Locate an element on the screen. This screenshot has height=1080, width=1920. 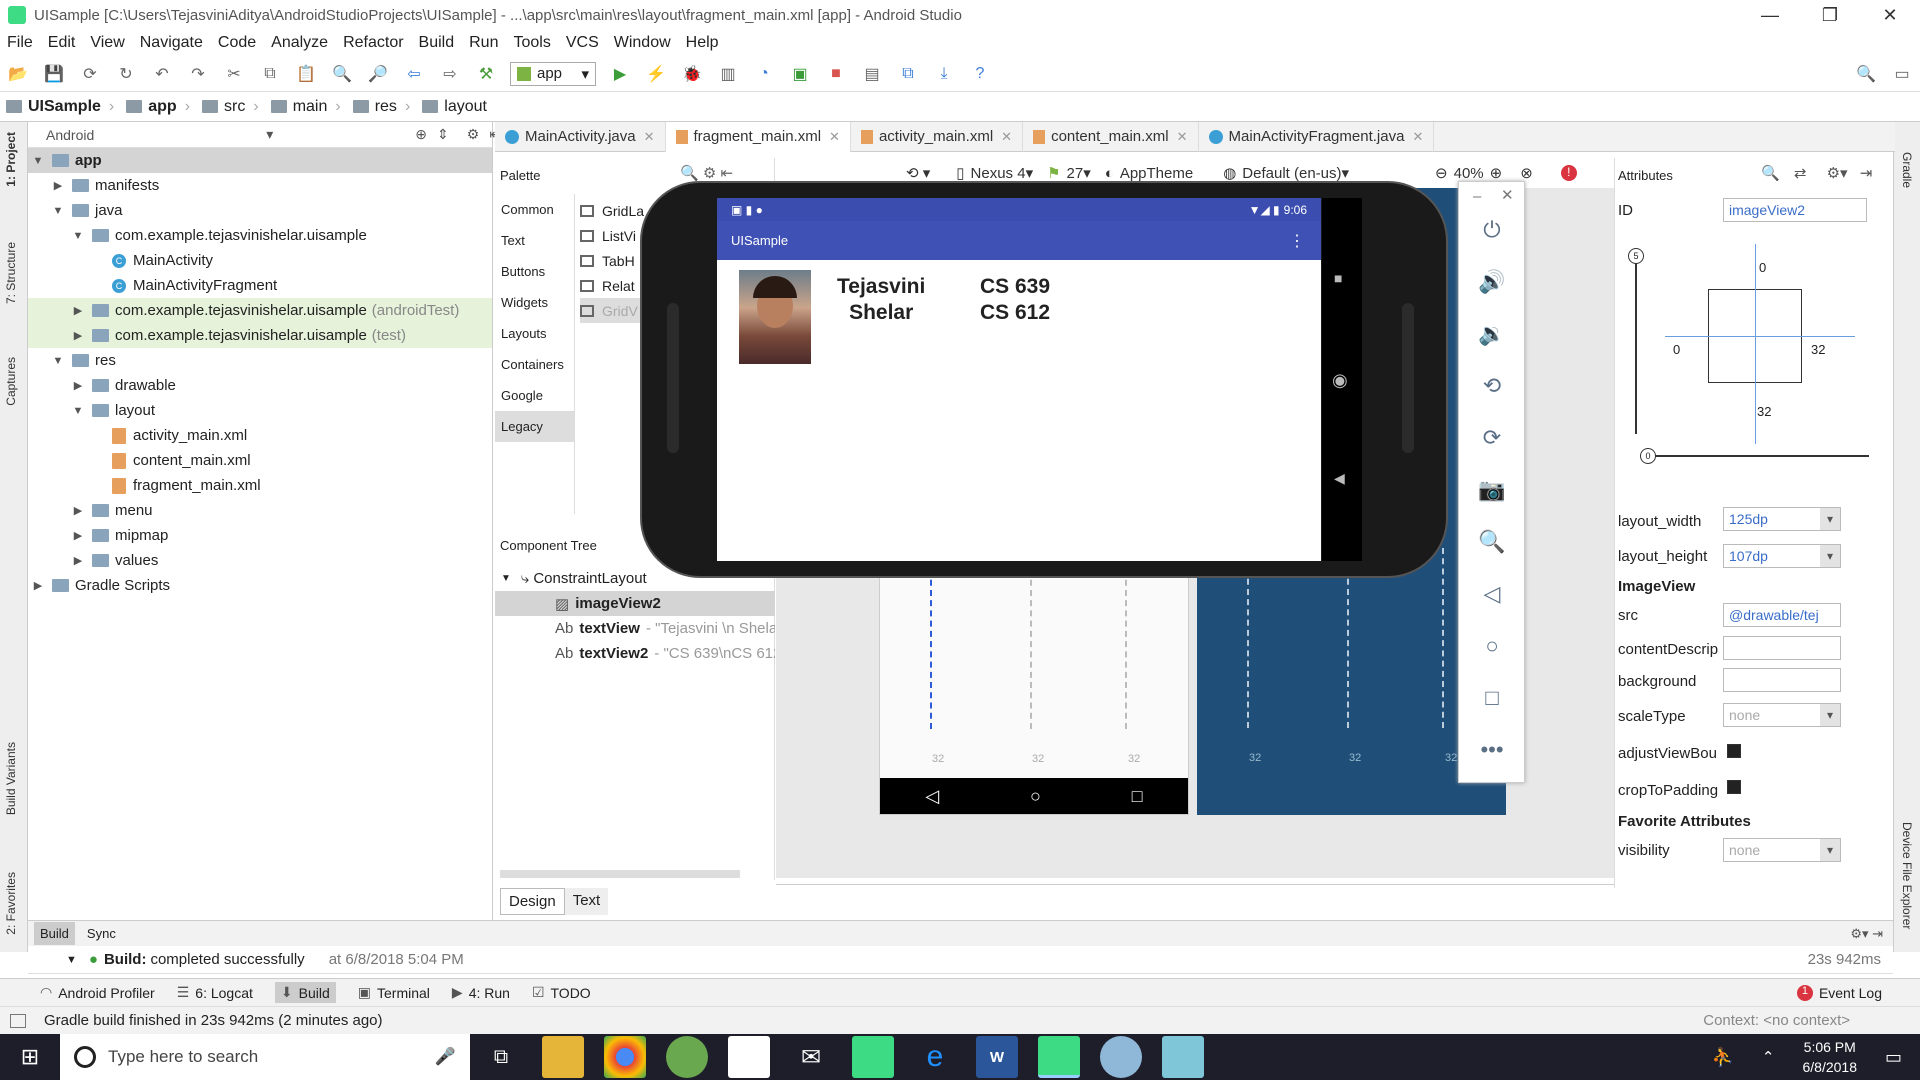
layout-height-field: 107dp is located at coordinates (1782, 556).